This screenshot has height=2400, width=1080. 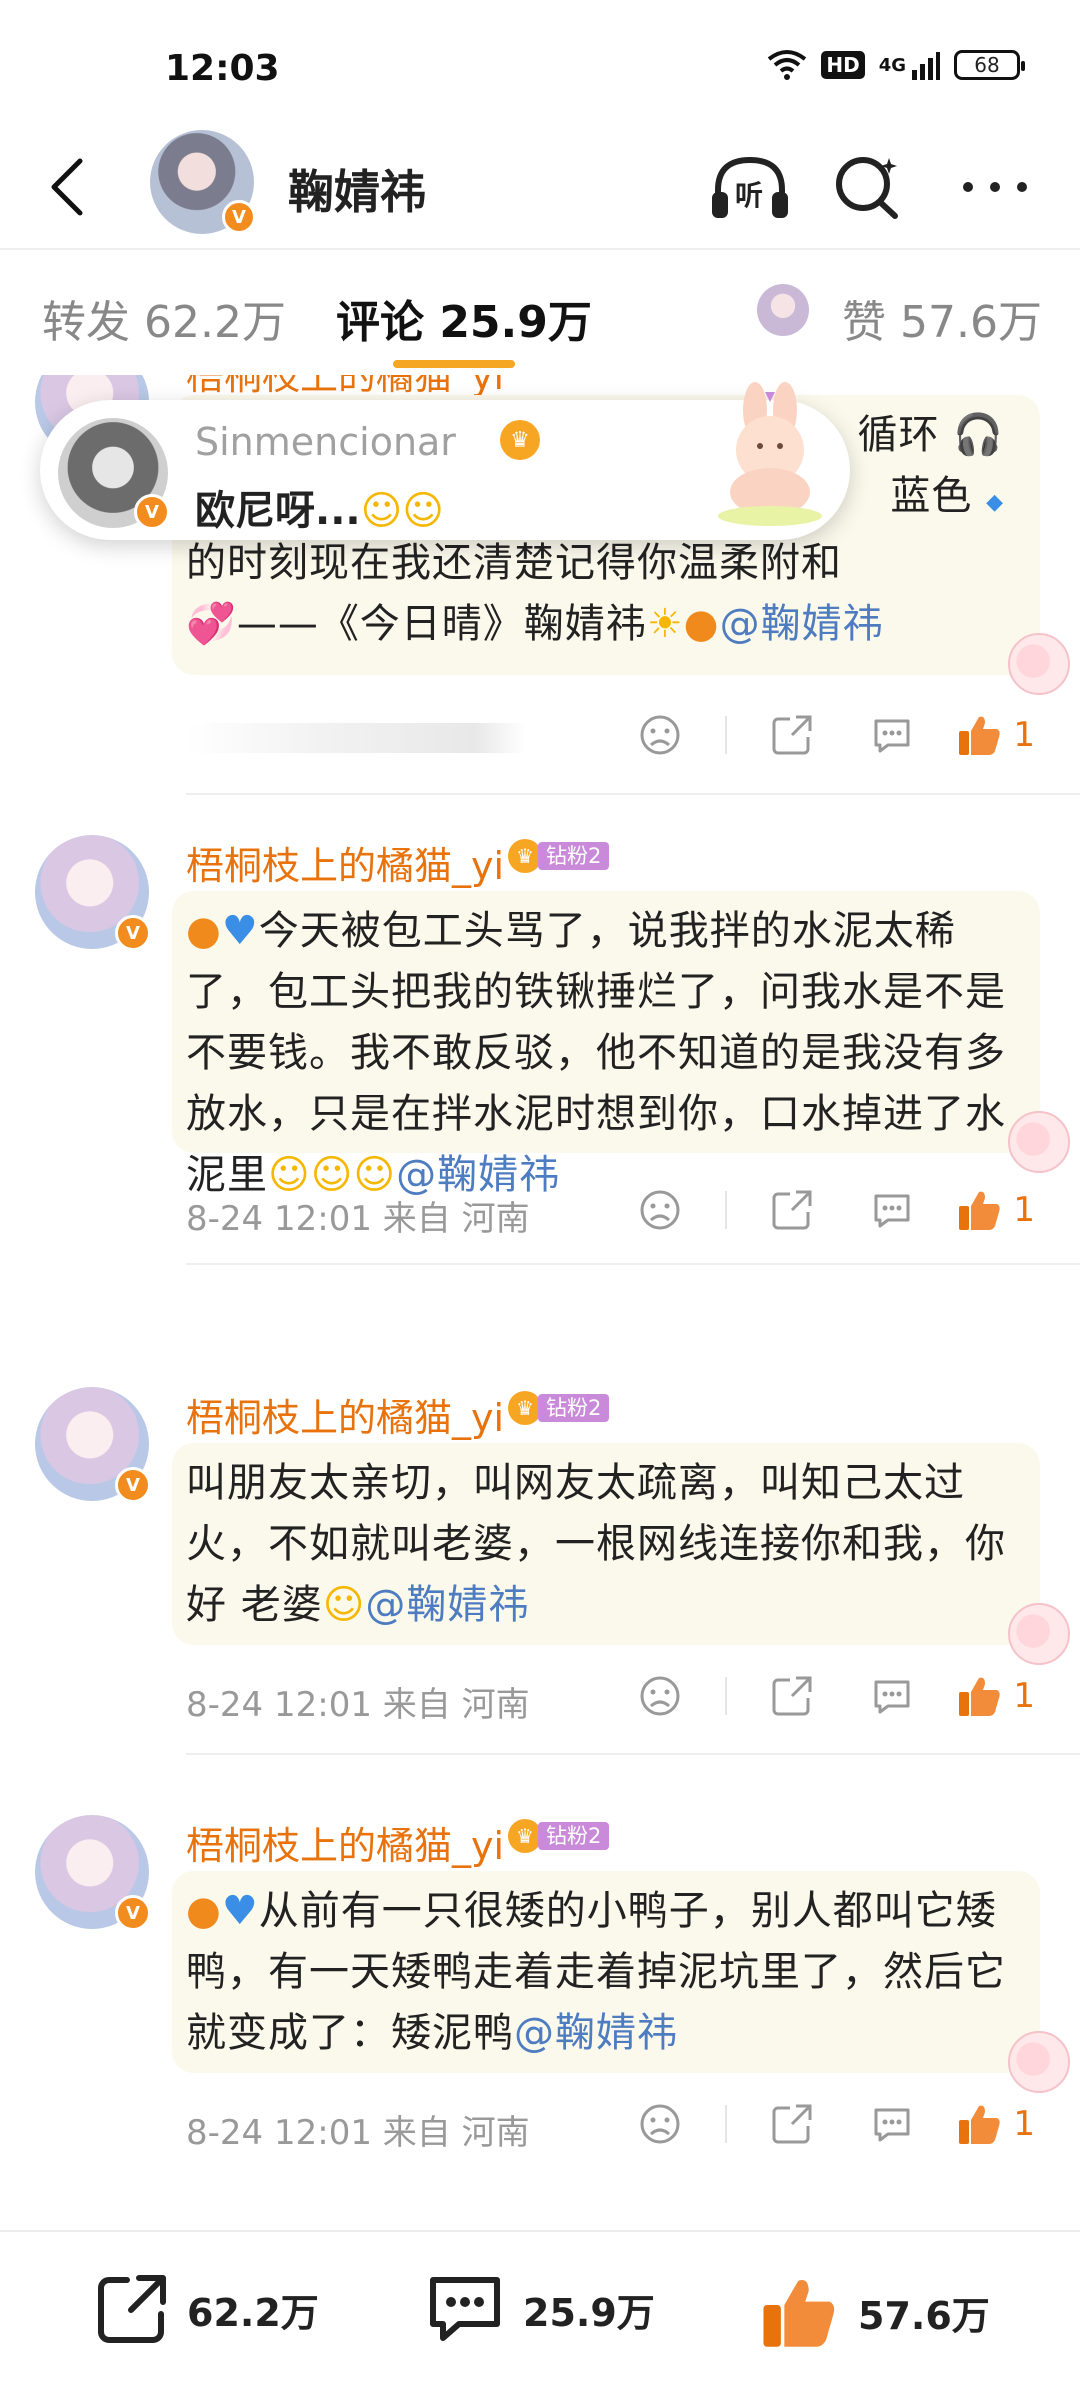 I want to click on bottom-comment-button: 25.9万, so click(x=540, y=2309).